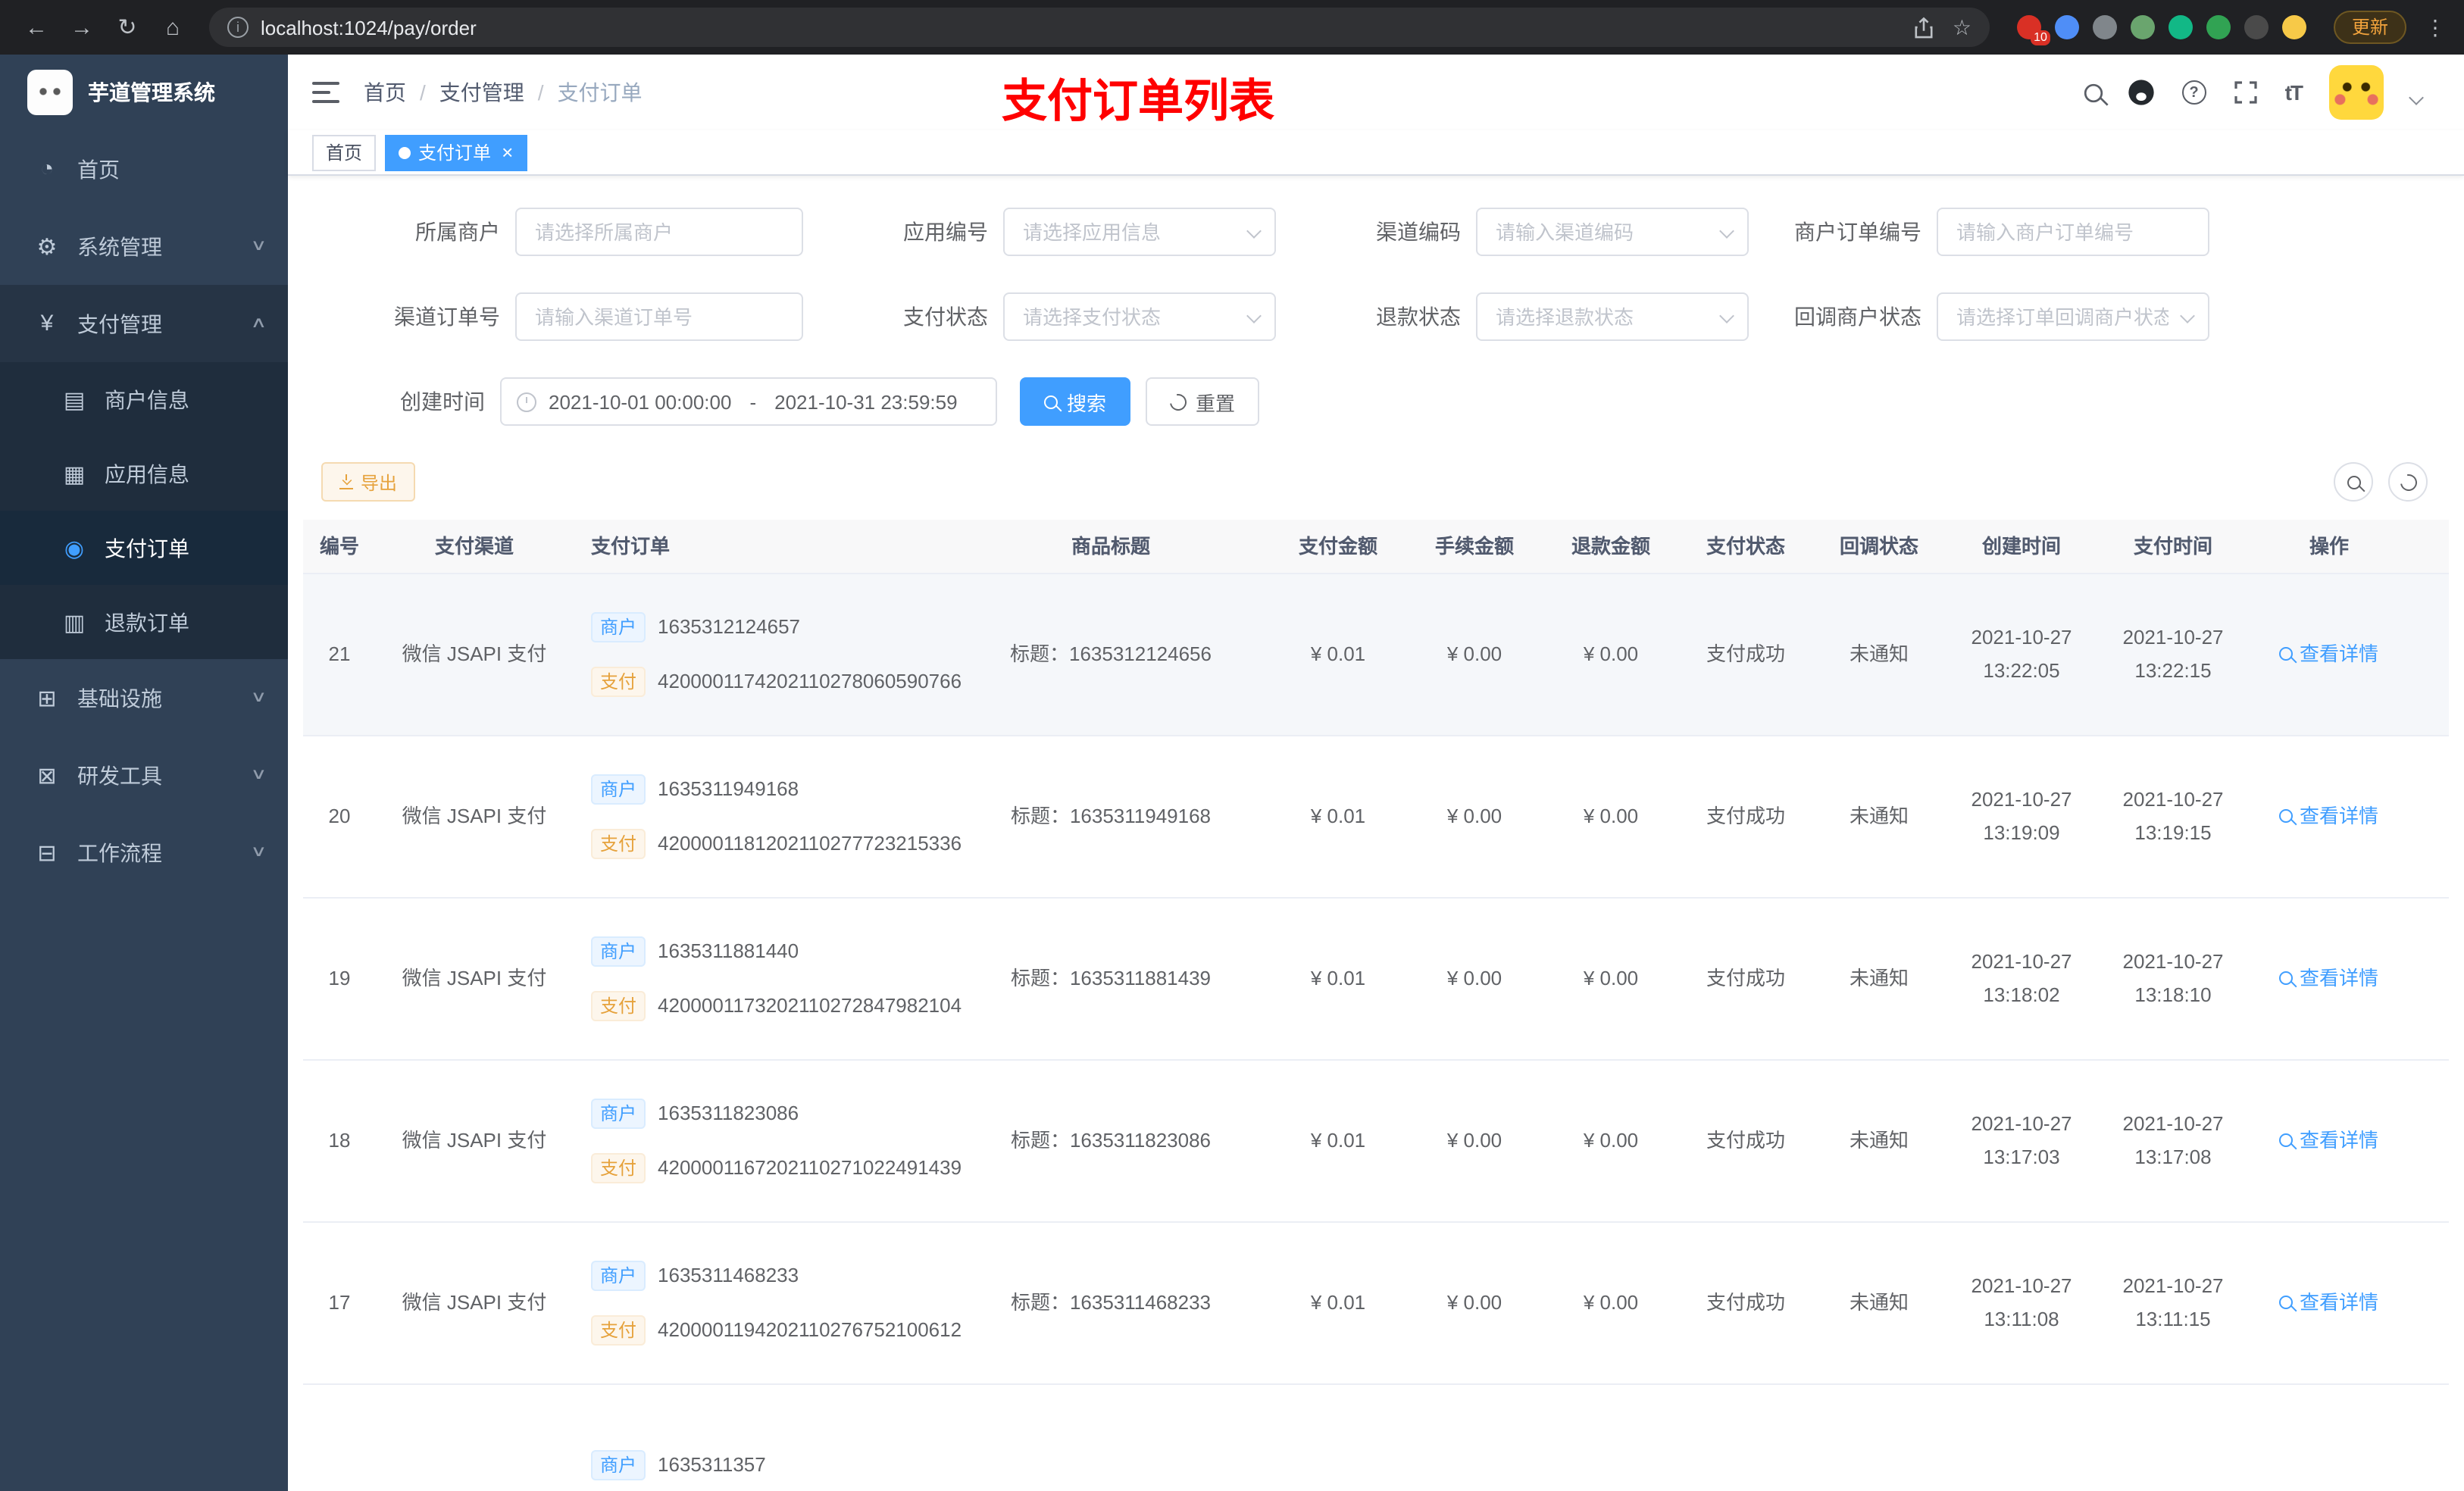 This screenshot has width=2464, height=1491. I want to click on filter-notify-status-select, so click(2073, 316).